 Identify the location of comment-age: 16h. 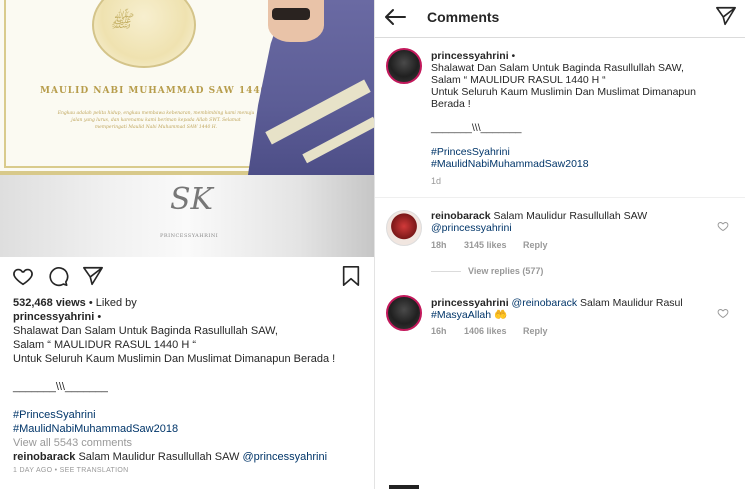
(439, 331).